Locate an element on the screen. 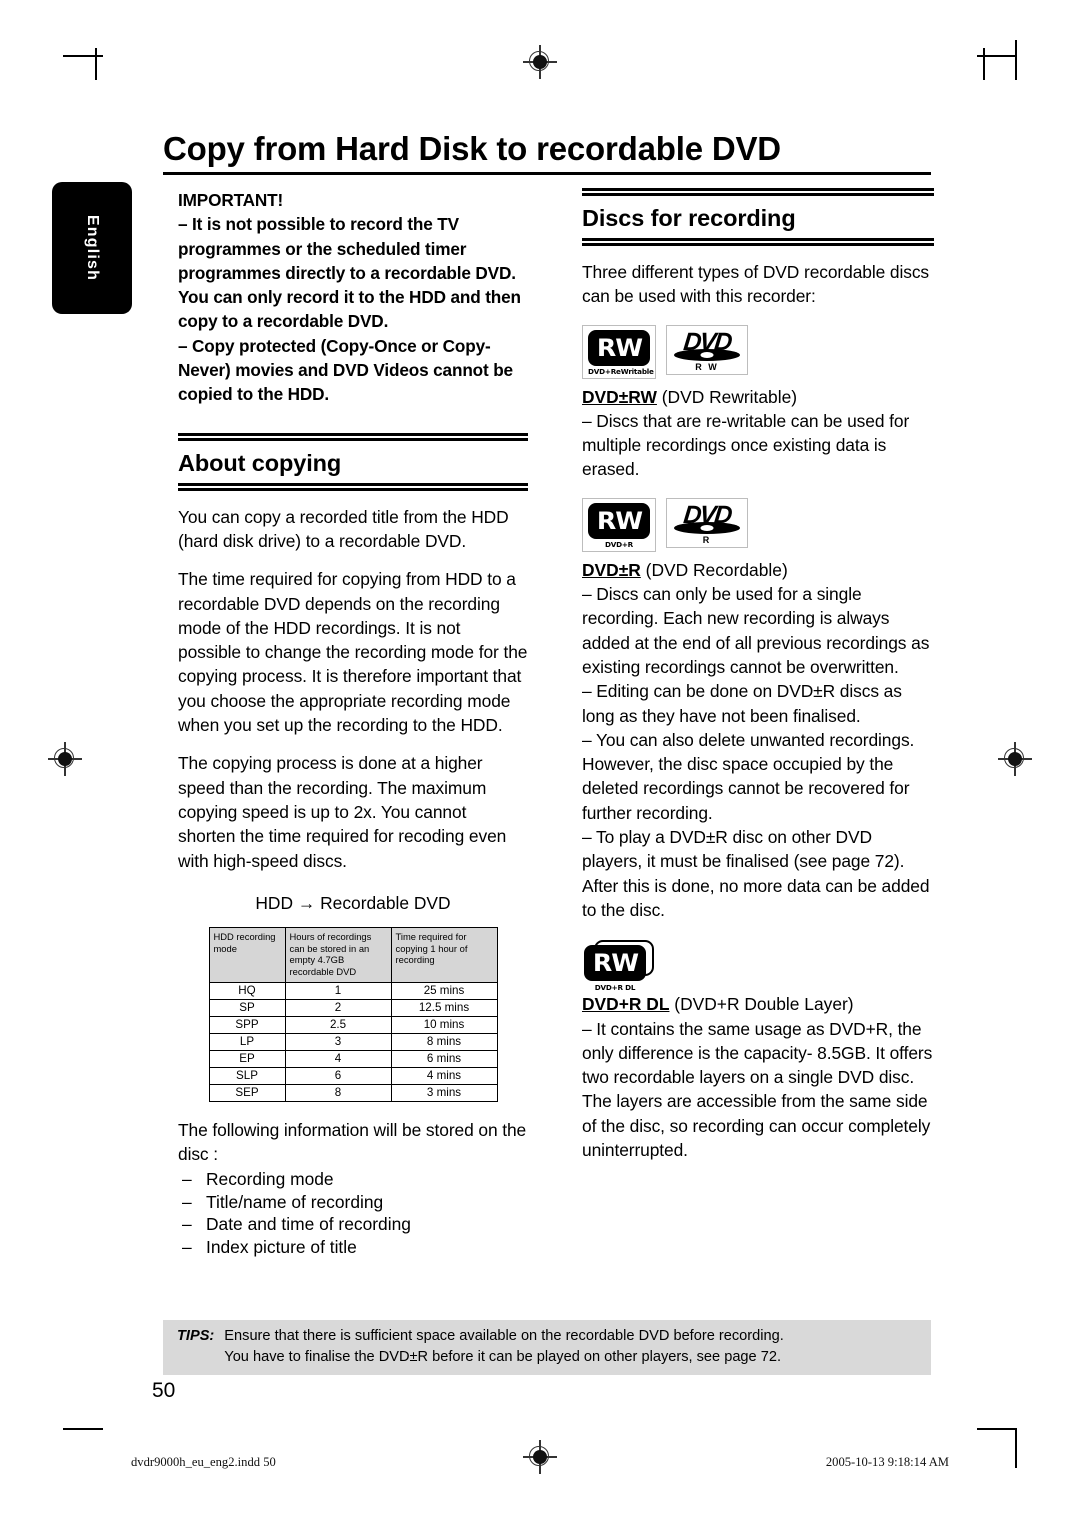 Image resolution: width=1080 pixels, height=1524 pixels. edge-bar-right-top is located at coordinates (1016, 60).